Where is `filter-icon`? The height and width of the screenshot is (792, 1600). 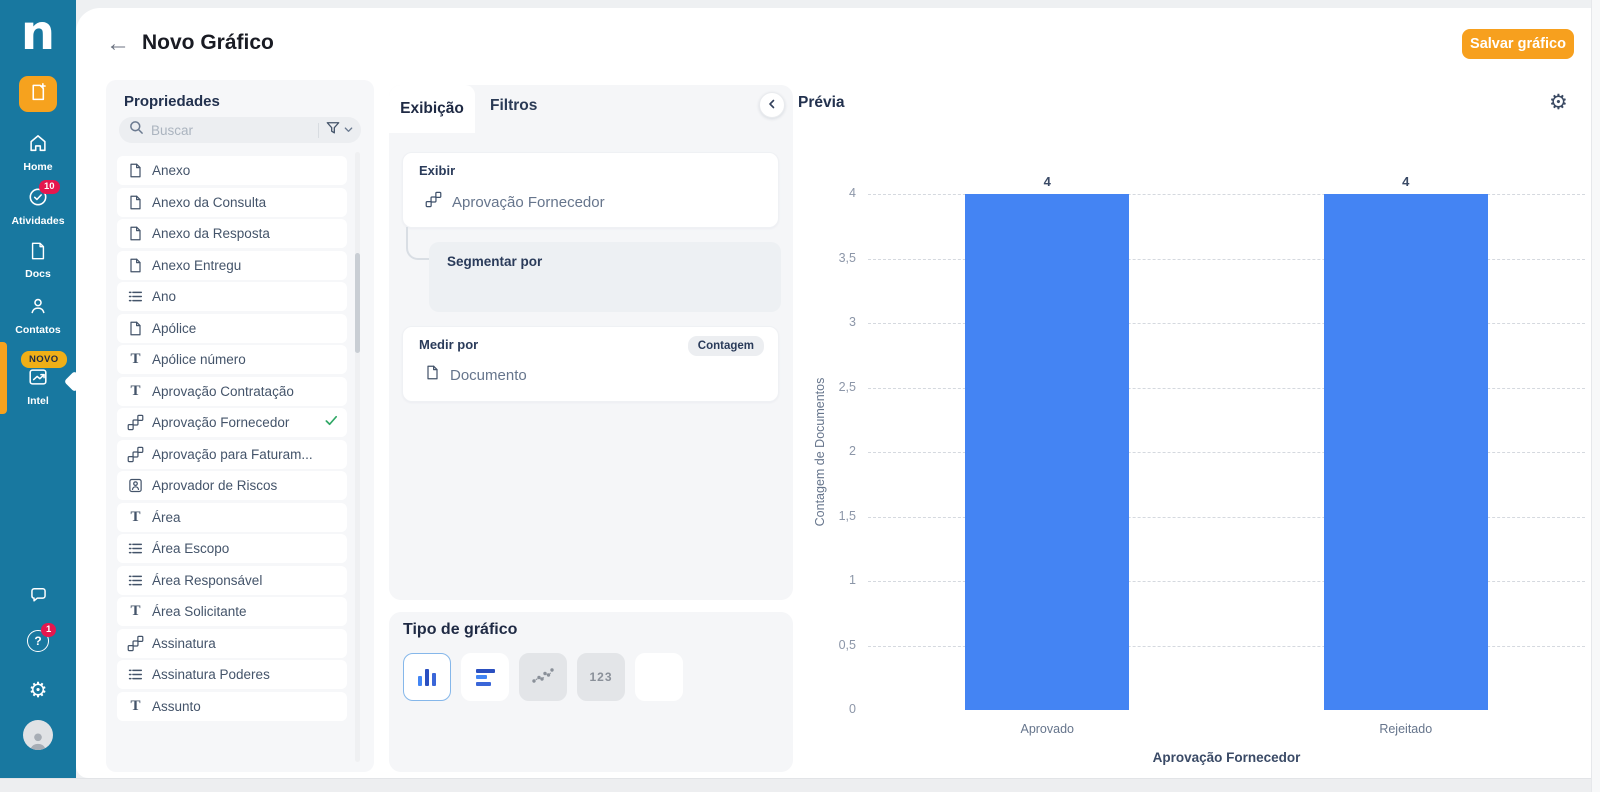 filter-icon is located at coordinates (333, 130).